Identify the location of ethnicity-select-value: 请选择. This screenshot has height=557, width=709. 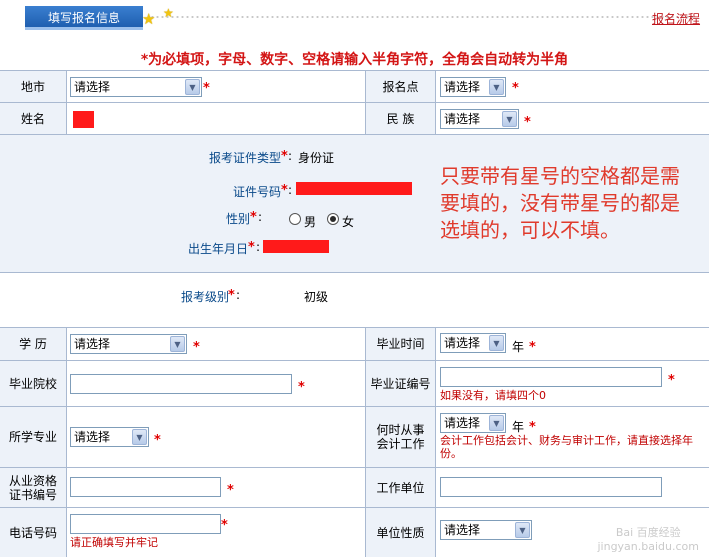
(462, 119).